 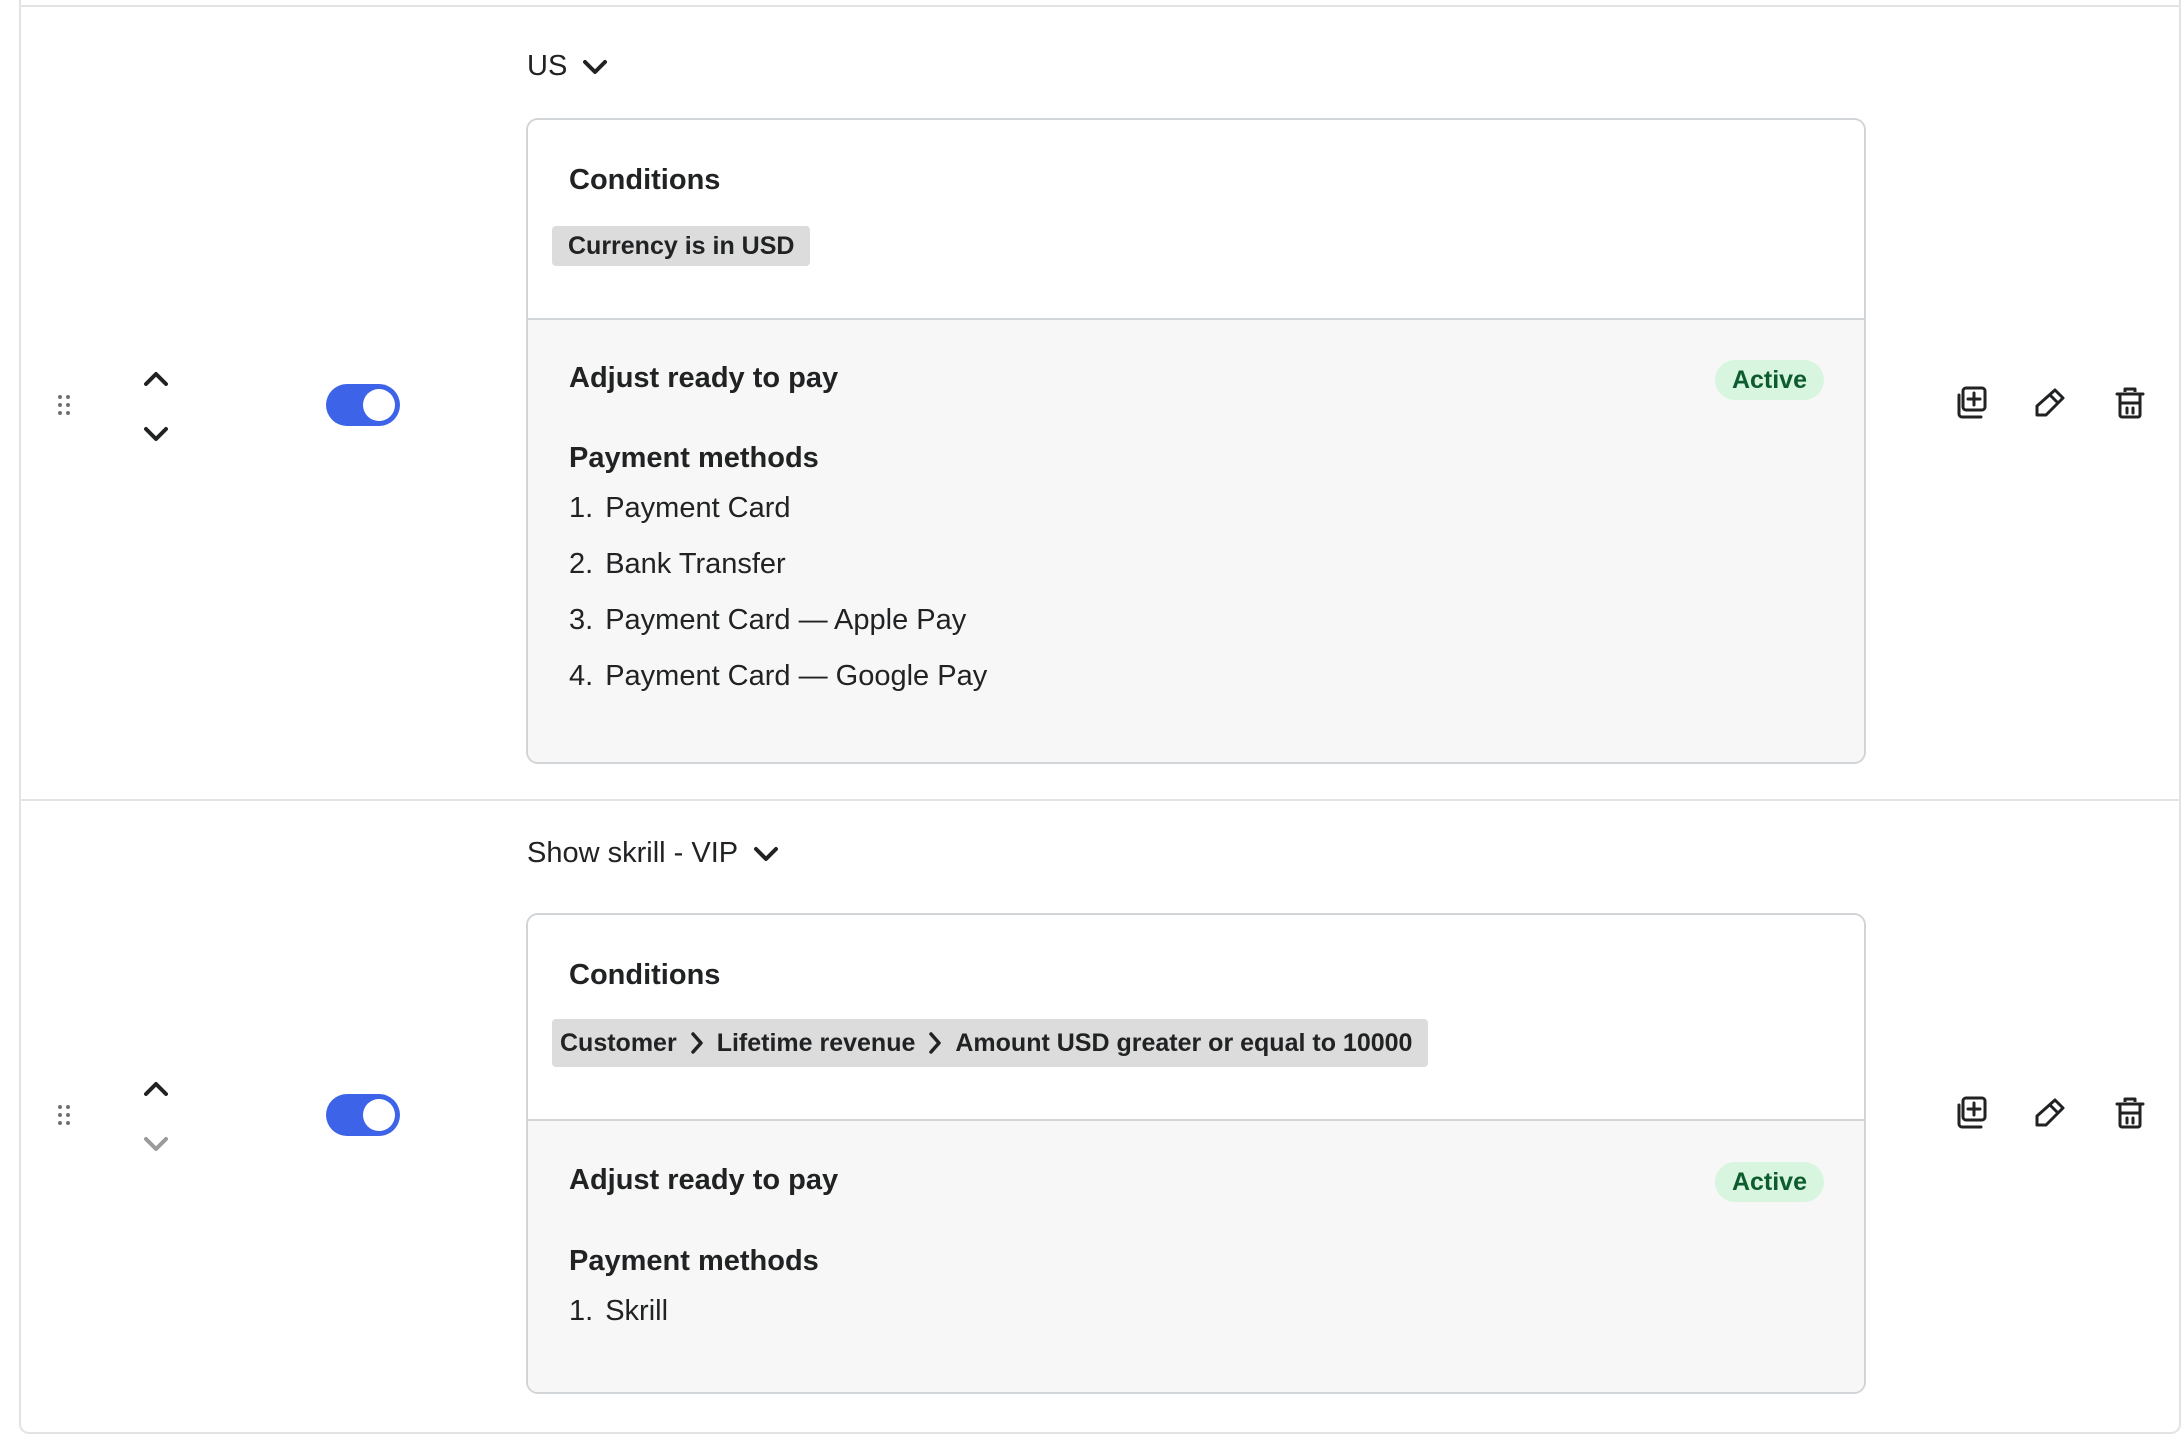 I want to click on condition-part: Amount USD greater or equal to 10000, so click(x=1184, y=1042).